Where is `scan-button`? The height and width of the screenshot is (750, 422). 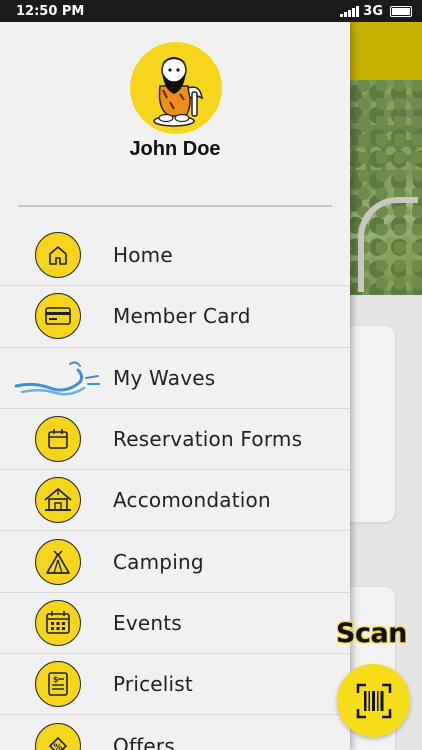
scan-button is located at coordinates (373, 700).